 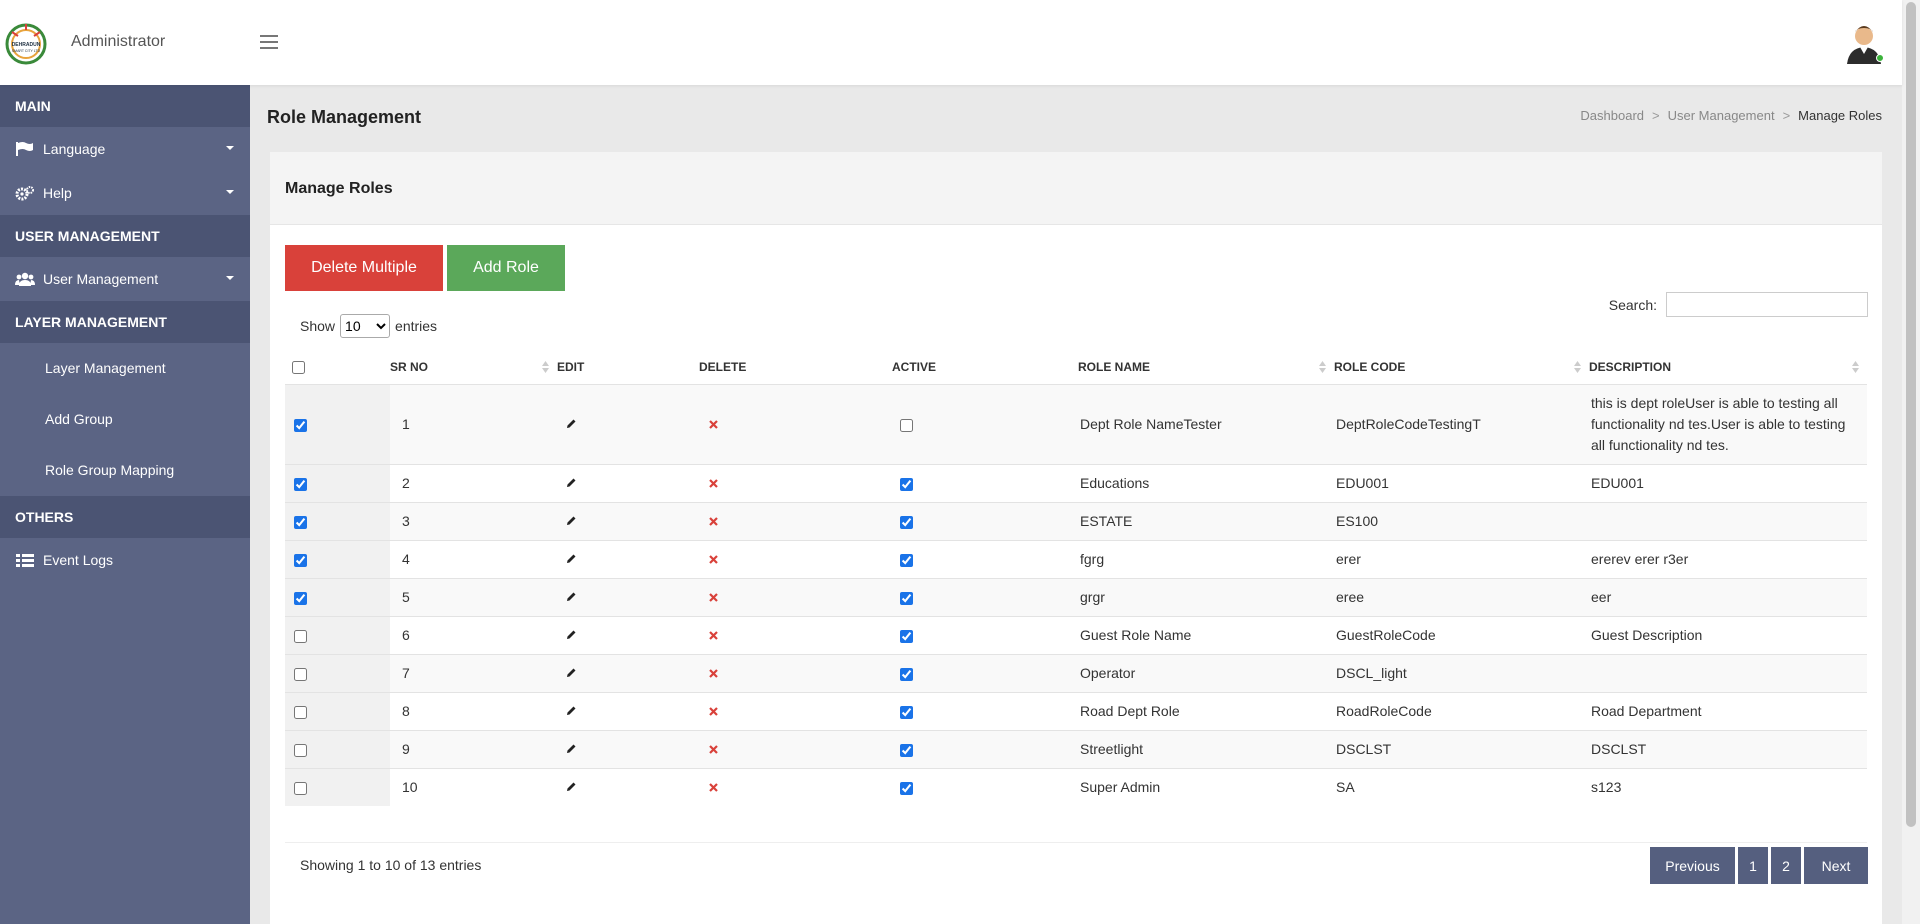 What do you see at coordinates (1461, 521) in the screenshot?
I see `role-code-cell: ES100` at bounding box center [1461, 521].